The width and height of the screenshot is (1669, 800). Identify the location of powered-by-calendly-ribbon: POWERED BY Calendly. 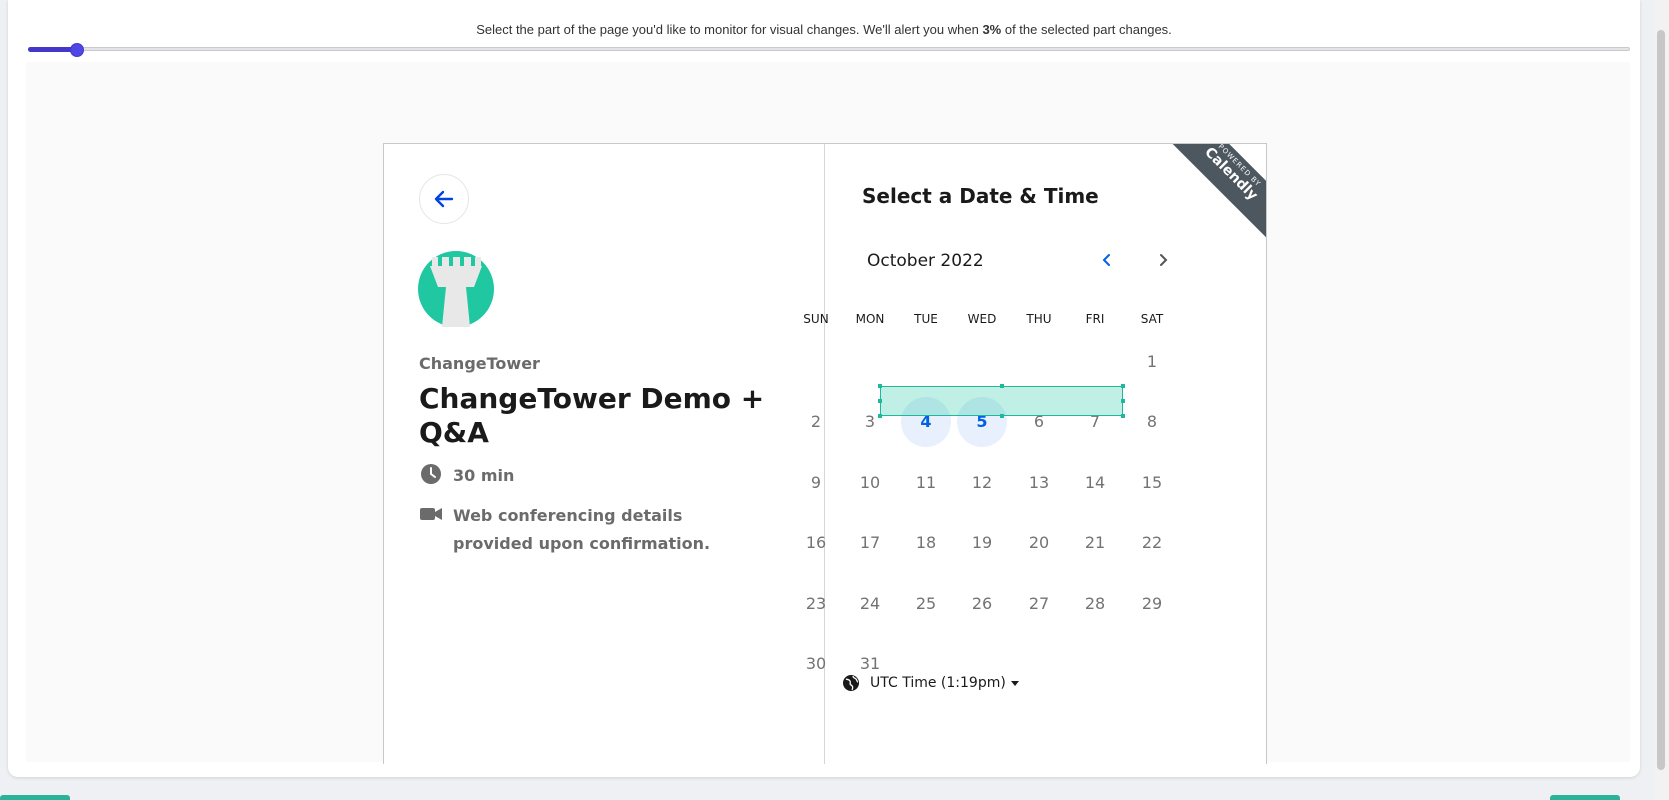
(1207, 202).